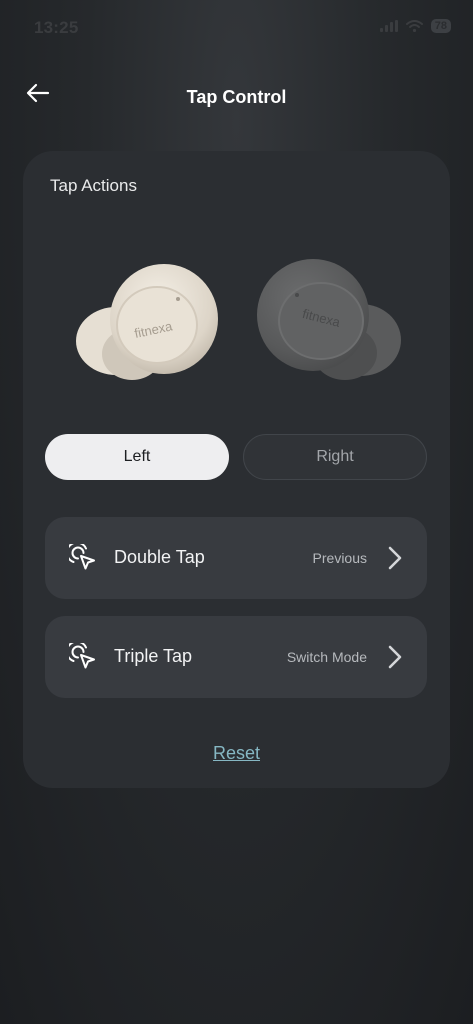  Describe the element at coordinates (388, 26) in the screenshot. I see `signal-icon` at that location.